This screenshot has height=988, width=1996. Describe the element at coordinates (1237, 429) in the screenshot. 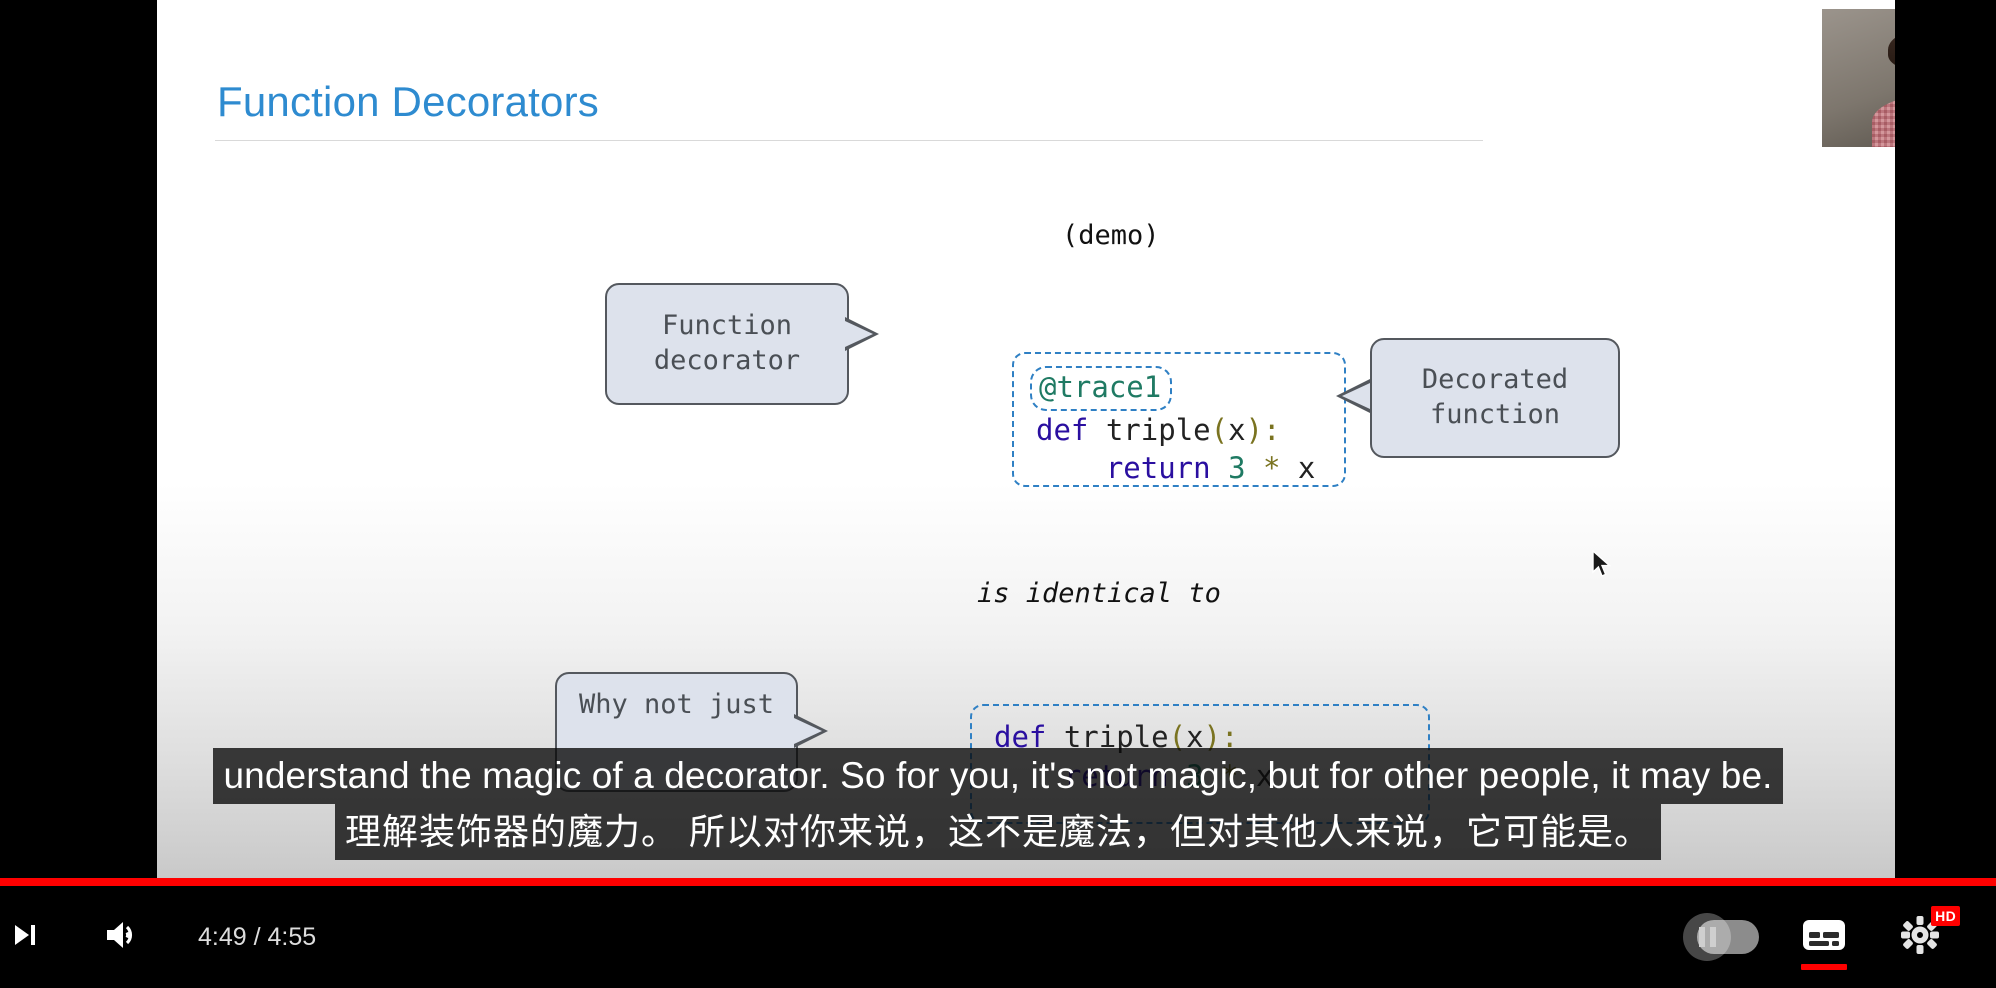

I see `code-top-arg: x` at that location.